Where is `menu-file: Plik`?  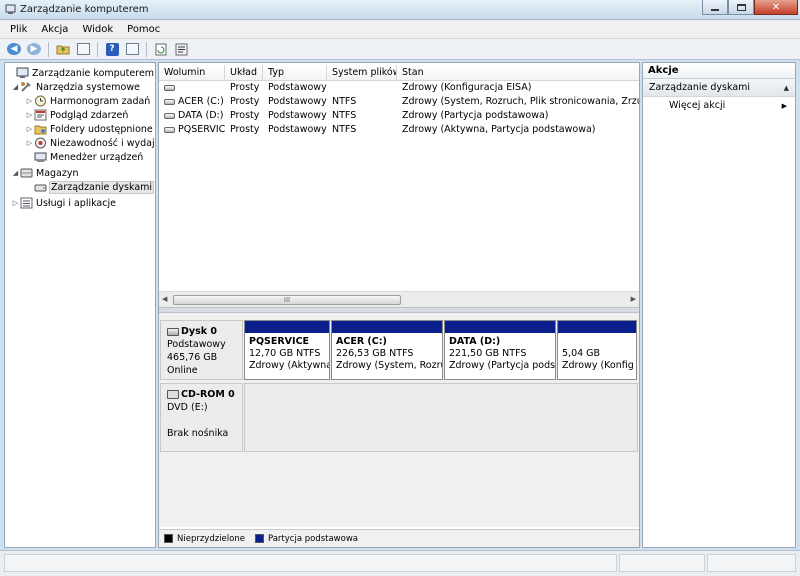
menu-file: Plik is located at coordinates (17, 29).